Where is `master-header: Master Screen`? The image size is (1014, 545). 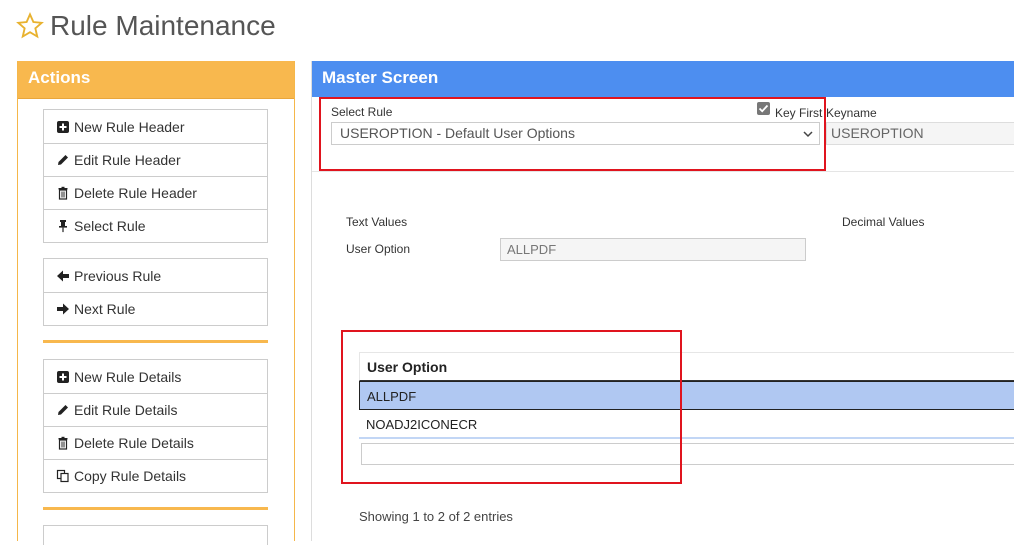
master-header: Master Screen is located at coordinates (663, 79).